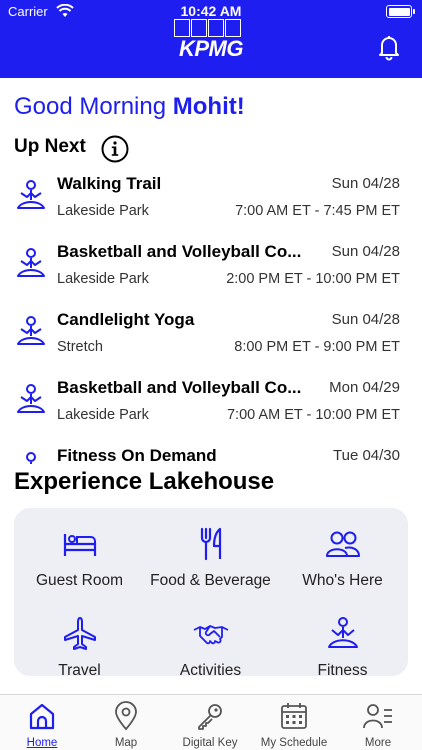  Describe the element at coordinates (93, 106) in the screenshot. I see `greeting-prefix: Good Morning` at that location.